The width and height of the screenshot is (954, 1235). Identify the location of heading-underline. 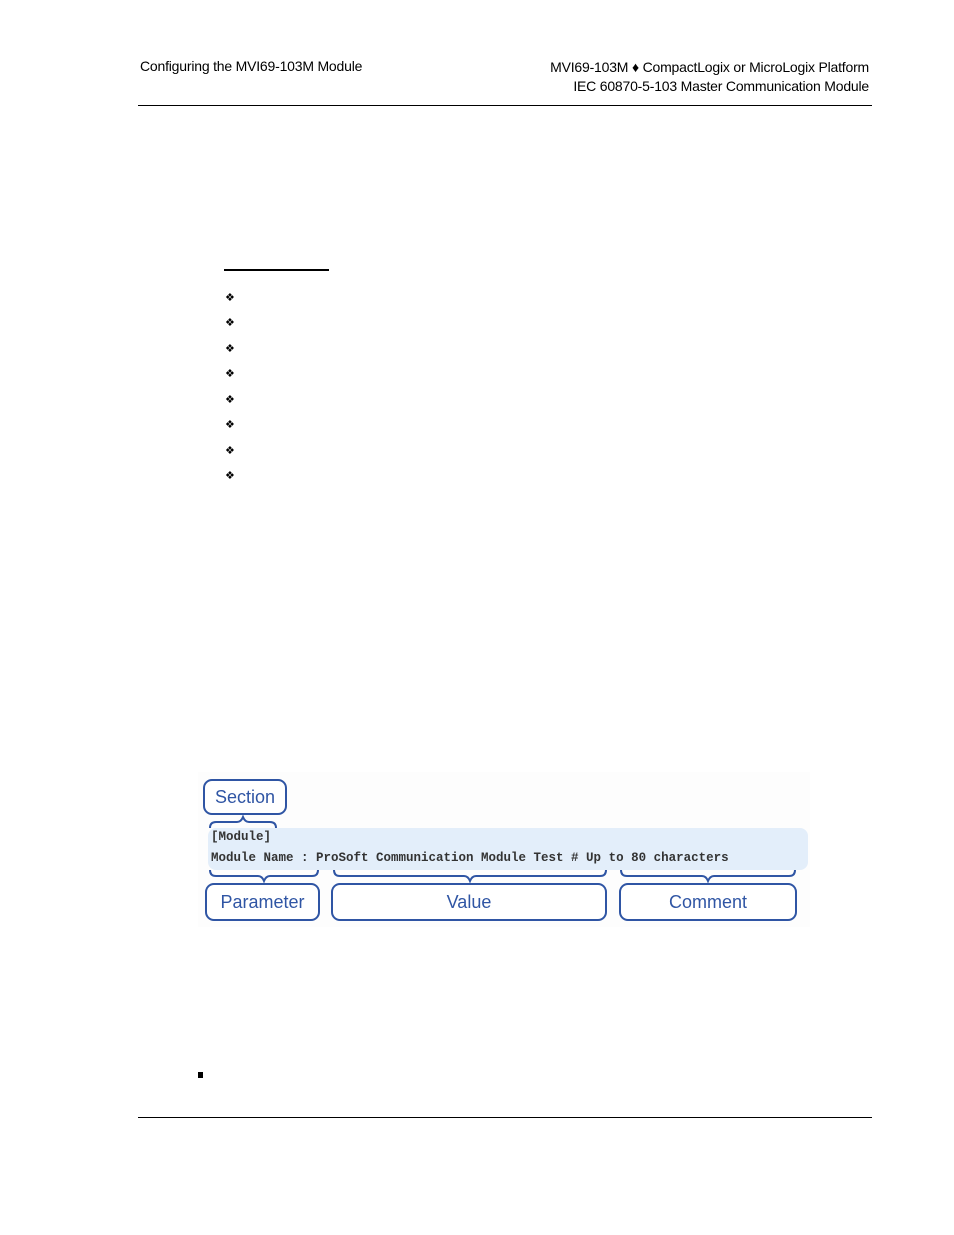
(276, 270).